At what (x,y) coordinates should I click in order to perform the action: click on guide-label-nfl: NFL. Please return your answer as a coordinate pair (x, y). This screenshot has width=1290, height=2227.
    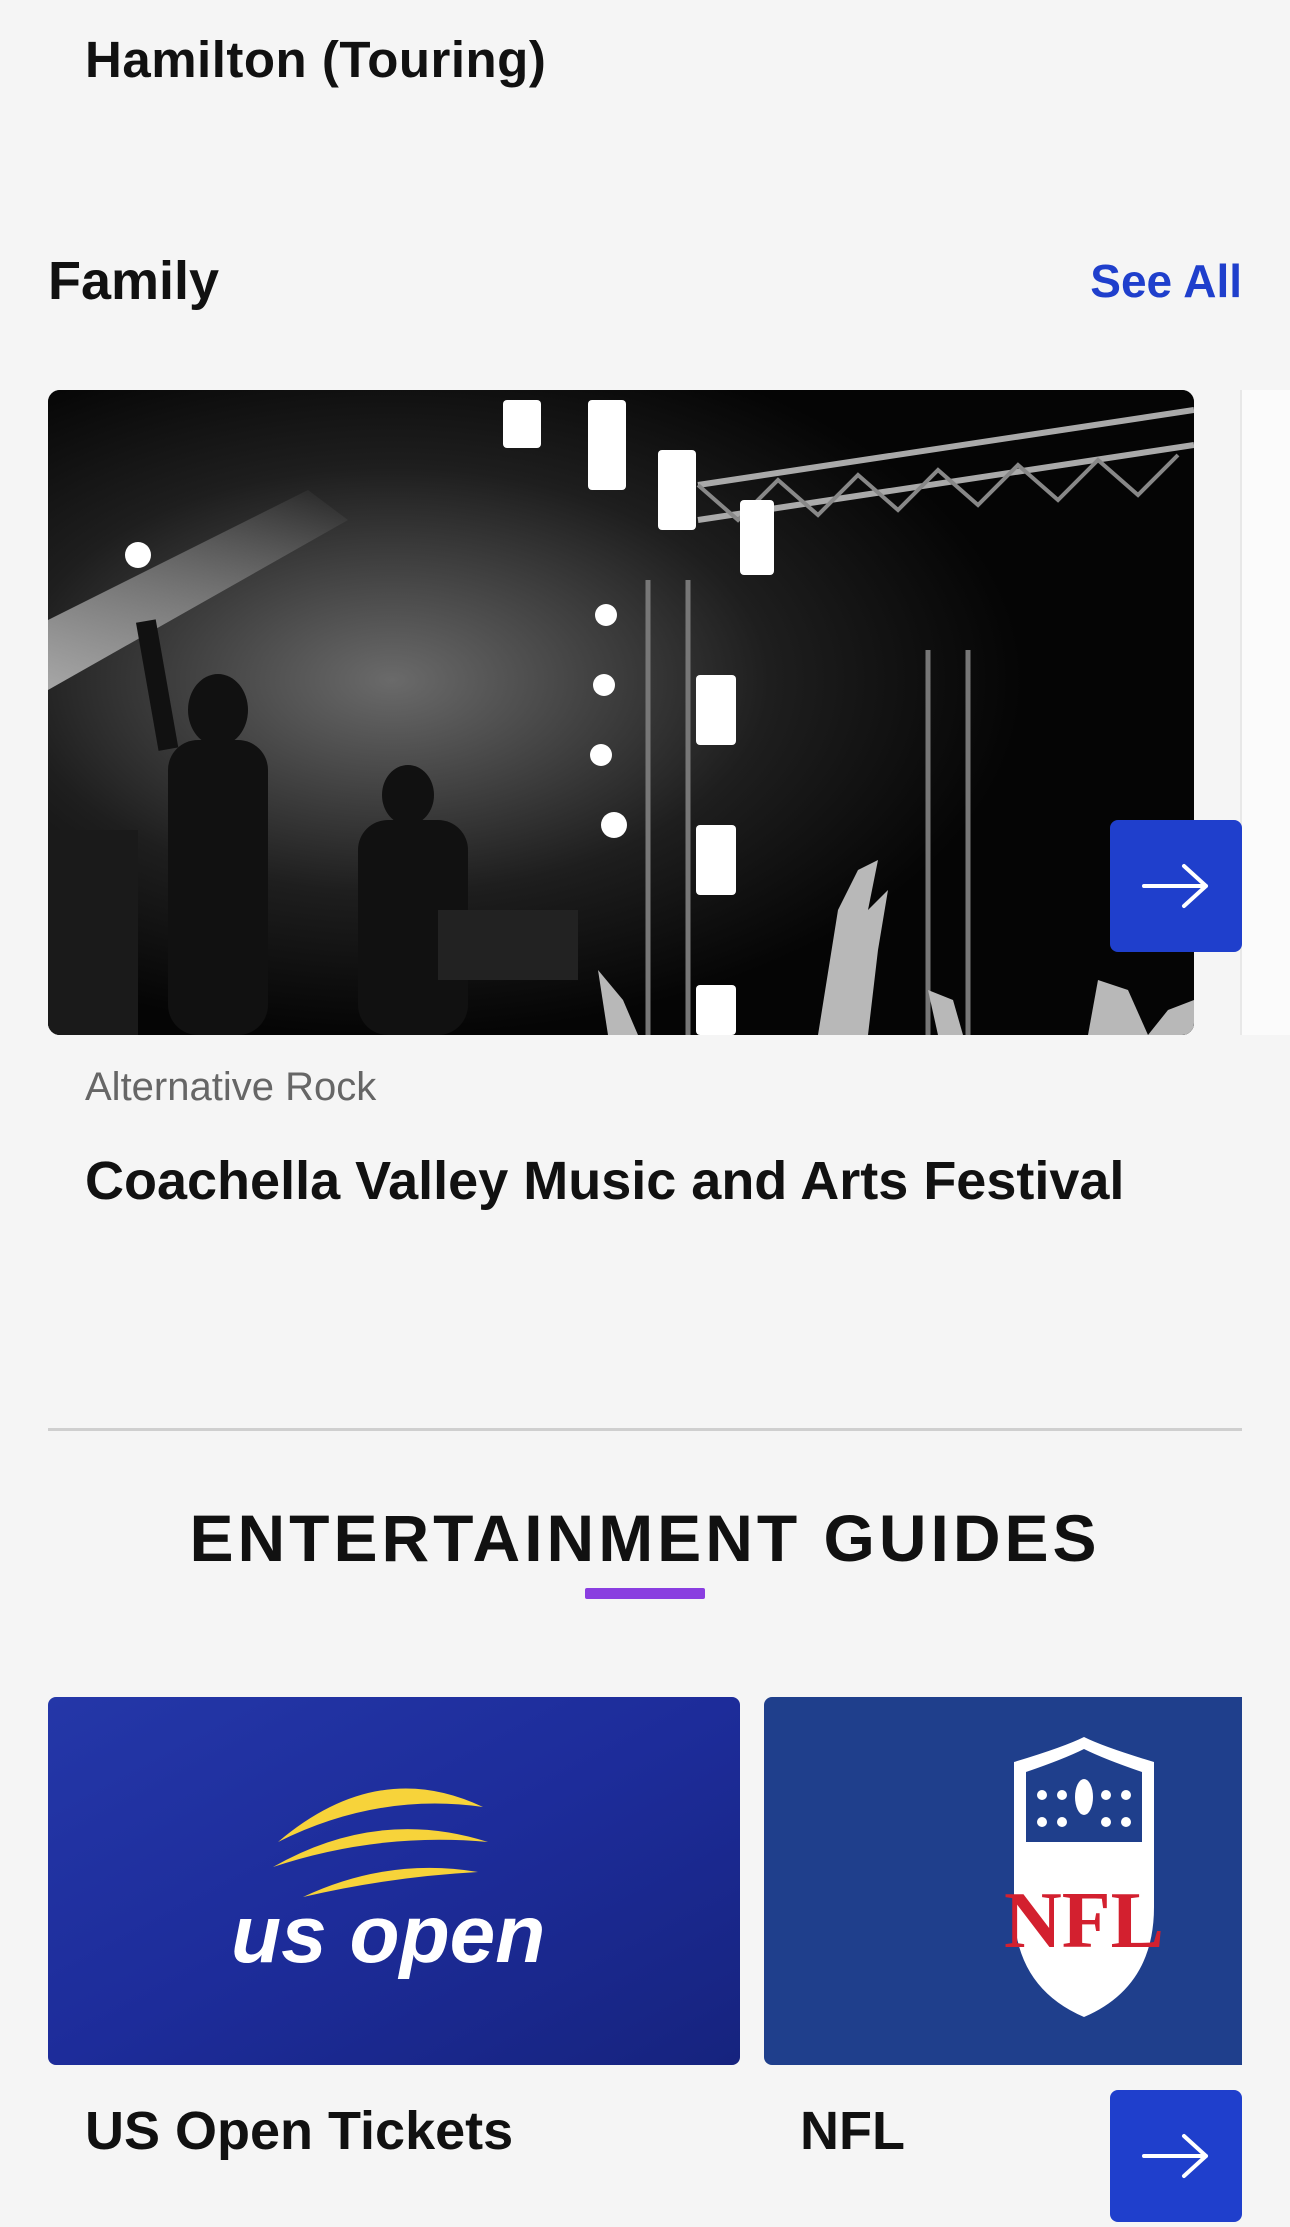
    Looking at the image, I should click on (852, 2131).